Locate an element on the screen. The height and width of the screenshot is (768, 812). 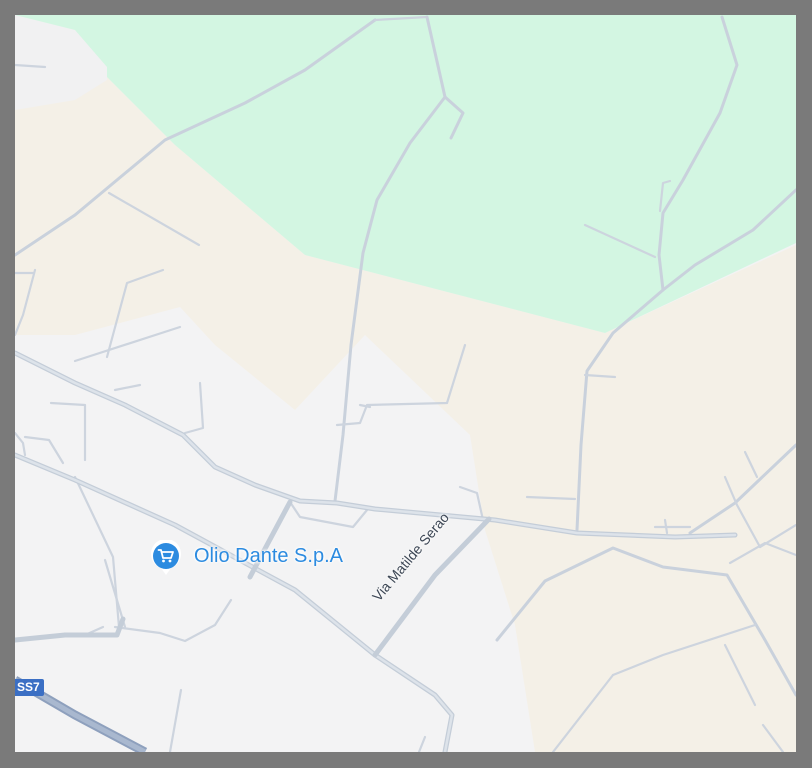
shopping-cart-icon is located at coordinates (166, 556).